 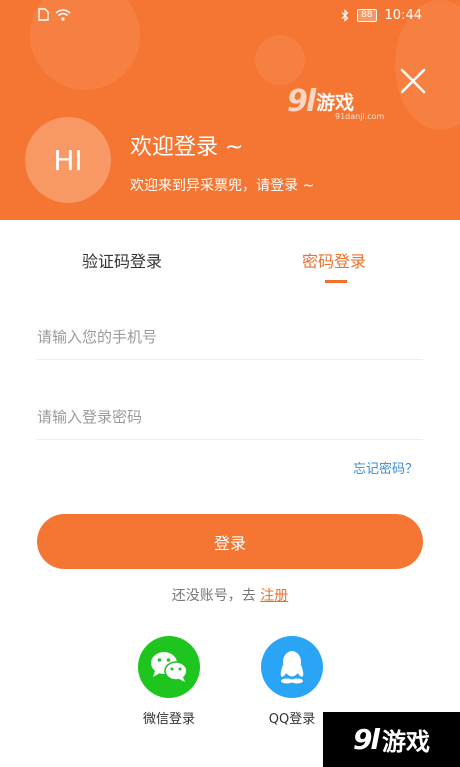 What do you see at coordinates (168, 719) in the screenshot?
I see `wechat-login-label: 微信登录` at bounding box center [168, 719].